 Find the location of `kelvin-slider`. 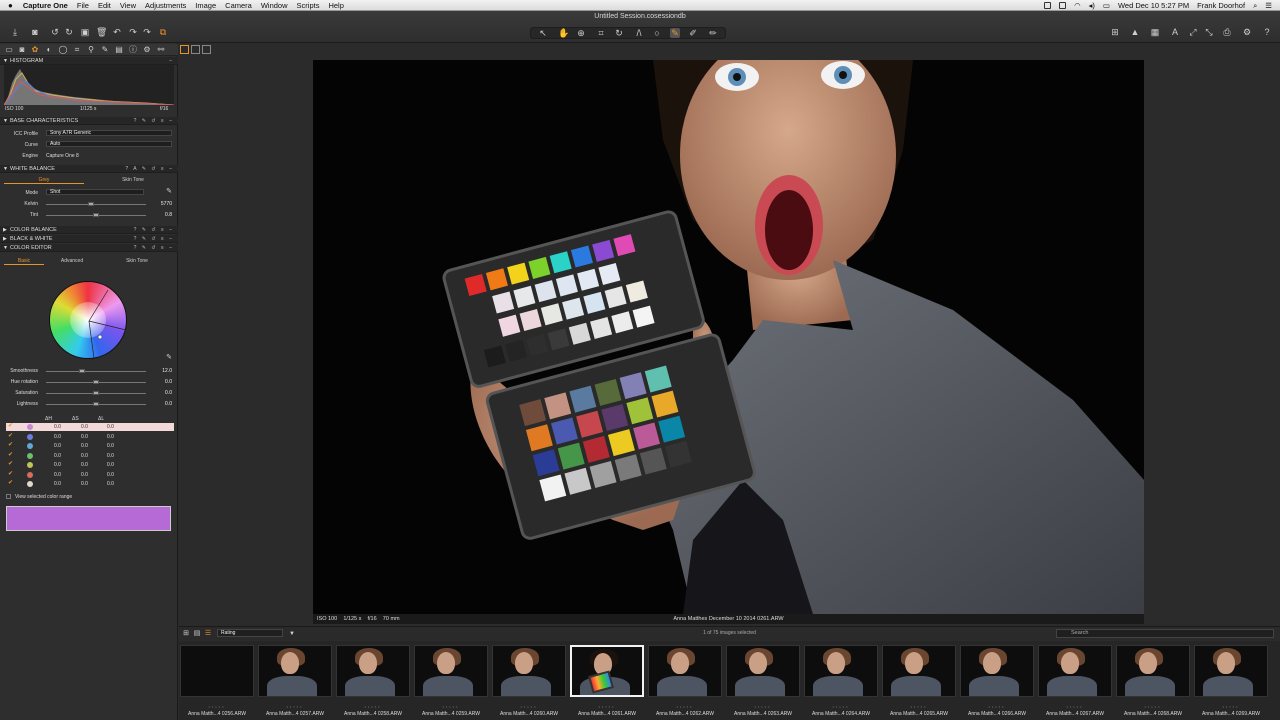

kelvin-slider is located at coordinates (96, 204).